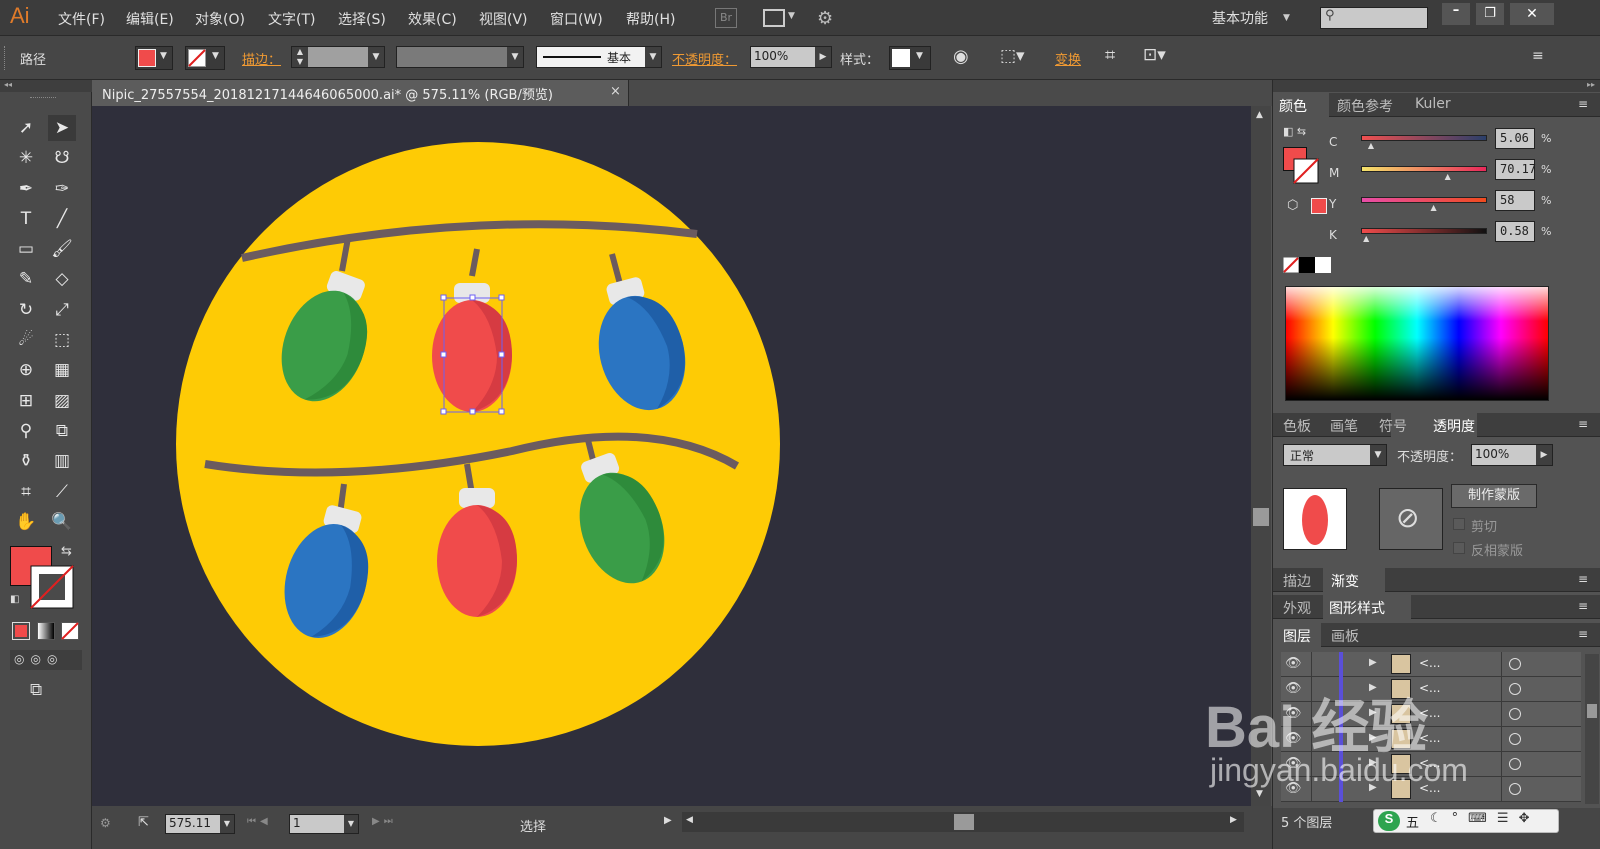 The width and height of the screenshot is (1600, 849). I want to click on restore-button: ❐, so click(1490, 14).